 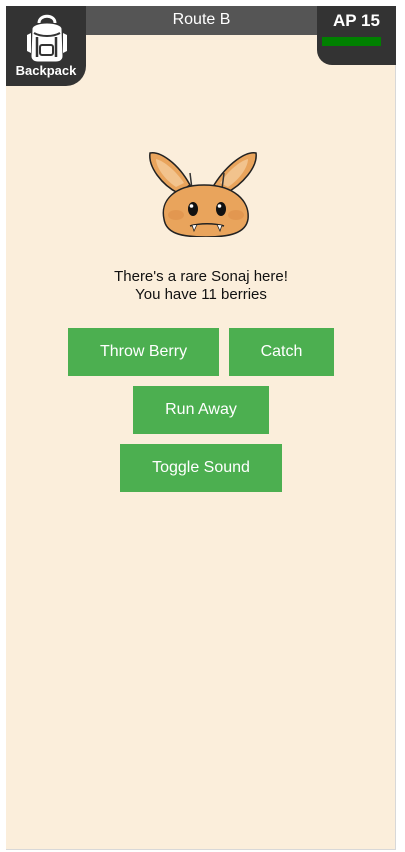 What do you see at coordinates (201, 276) in the screenshot?
I see `encounter-text: There's a rare Sonaj here!` at bounding box center [201, 276].